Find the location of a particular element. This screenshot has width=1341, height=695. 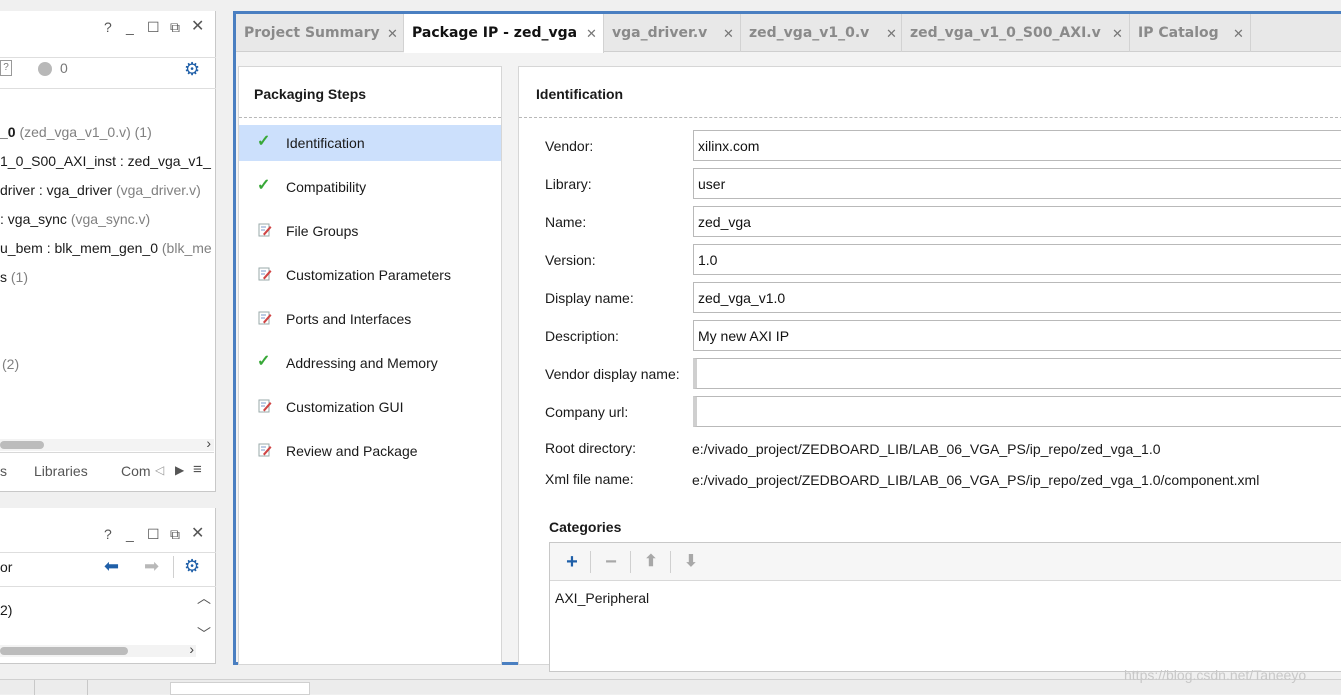

name-field is located at coordinates (1017, 221).